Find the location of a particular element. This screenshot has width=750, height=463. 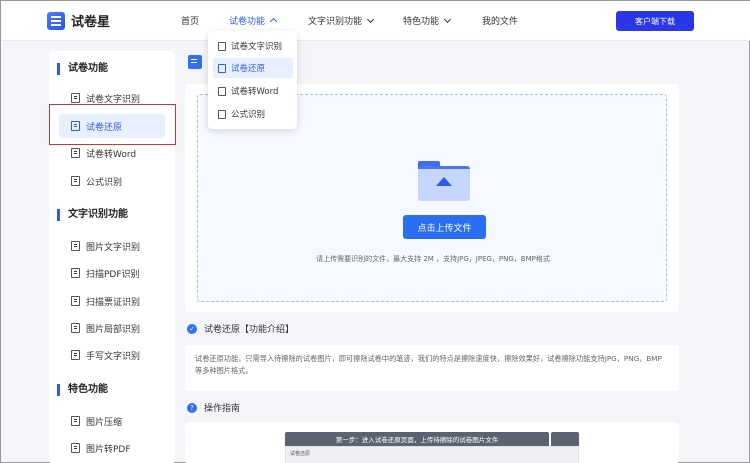

sidebar-item-formula-recognition: 公式识别 is located at coordinates (112, 181).